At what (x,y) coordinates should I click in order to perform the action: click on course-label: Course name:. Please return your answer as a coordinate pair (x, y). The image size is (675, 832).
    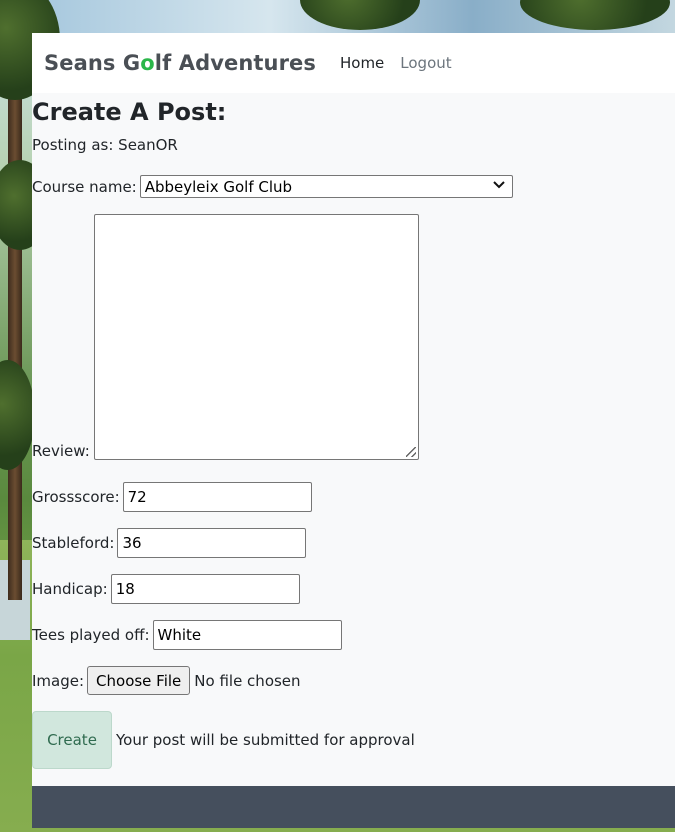
    Looking at the image, I should click on (84, 186).